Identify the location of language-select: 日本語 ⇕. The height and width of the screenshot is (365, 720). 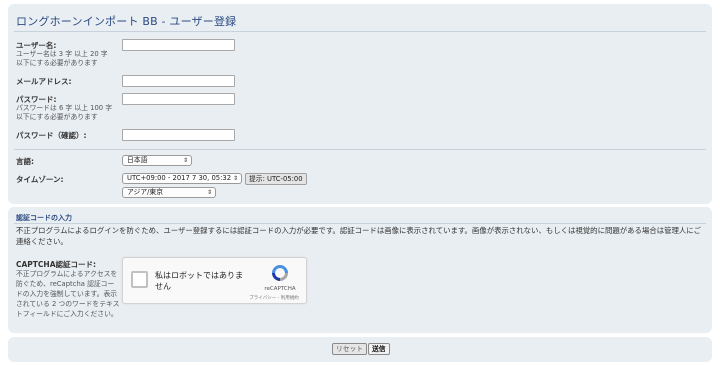
(157, 160).